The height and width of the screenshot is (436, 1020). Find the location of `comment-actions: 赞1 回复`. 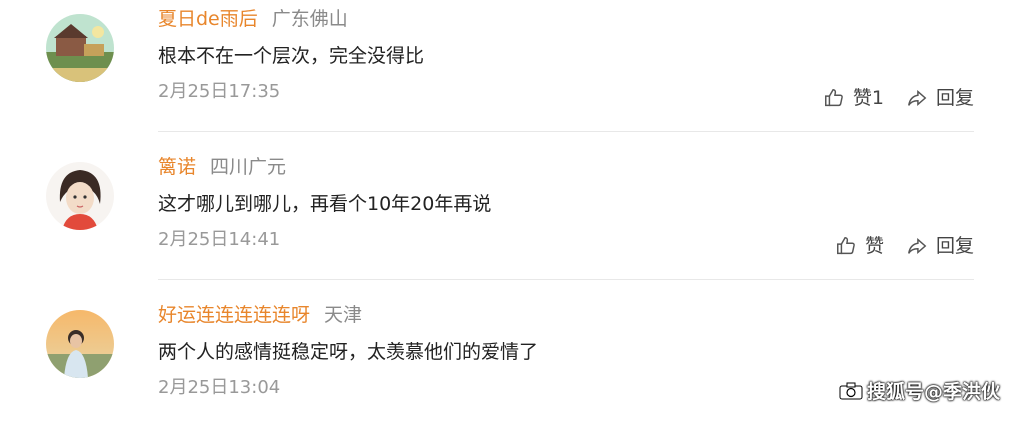

comment-actions: 赞1 回复 is located at coordinates (898, 98).